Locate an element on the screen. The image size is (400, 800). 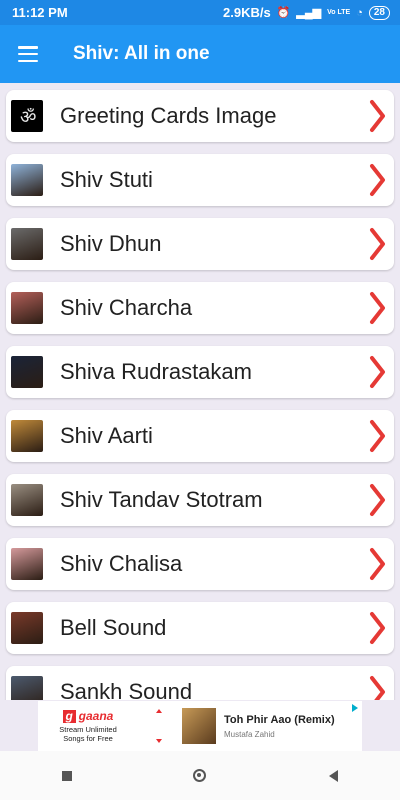
back-triangle-icon is located at coordinates (333, 775).